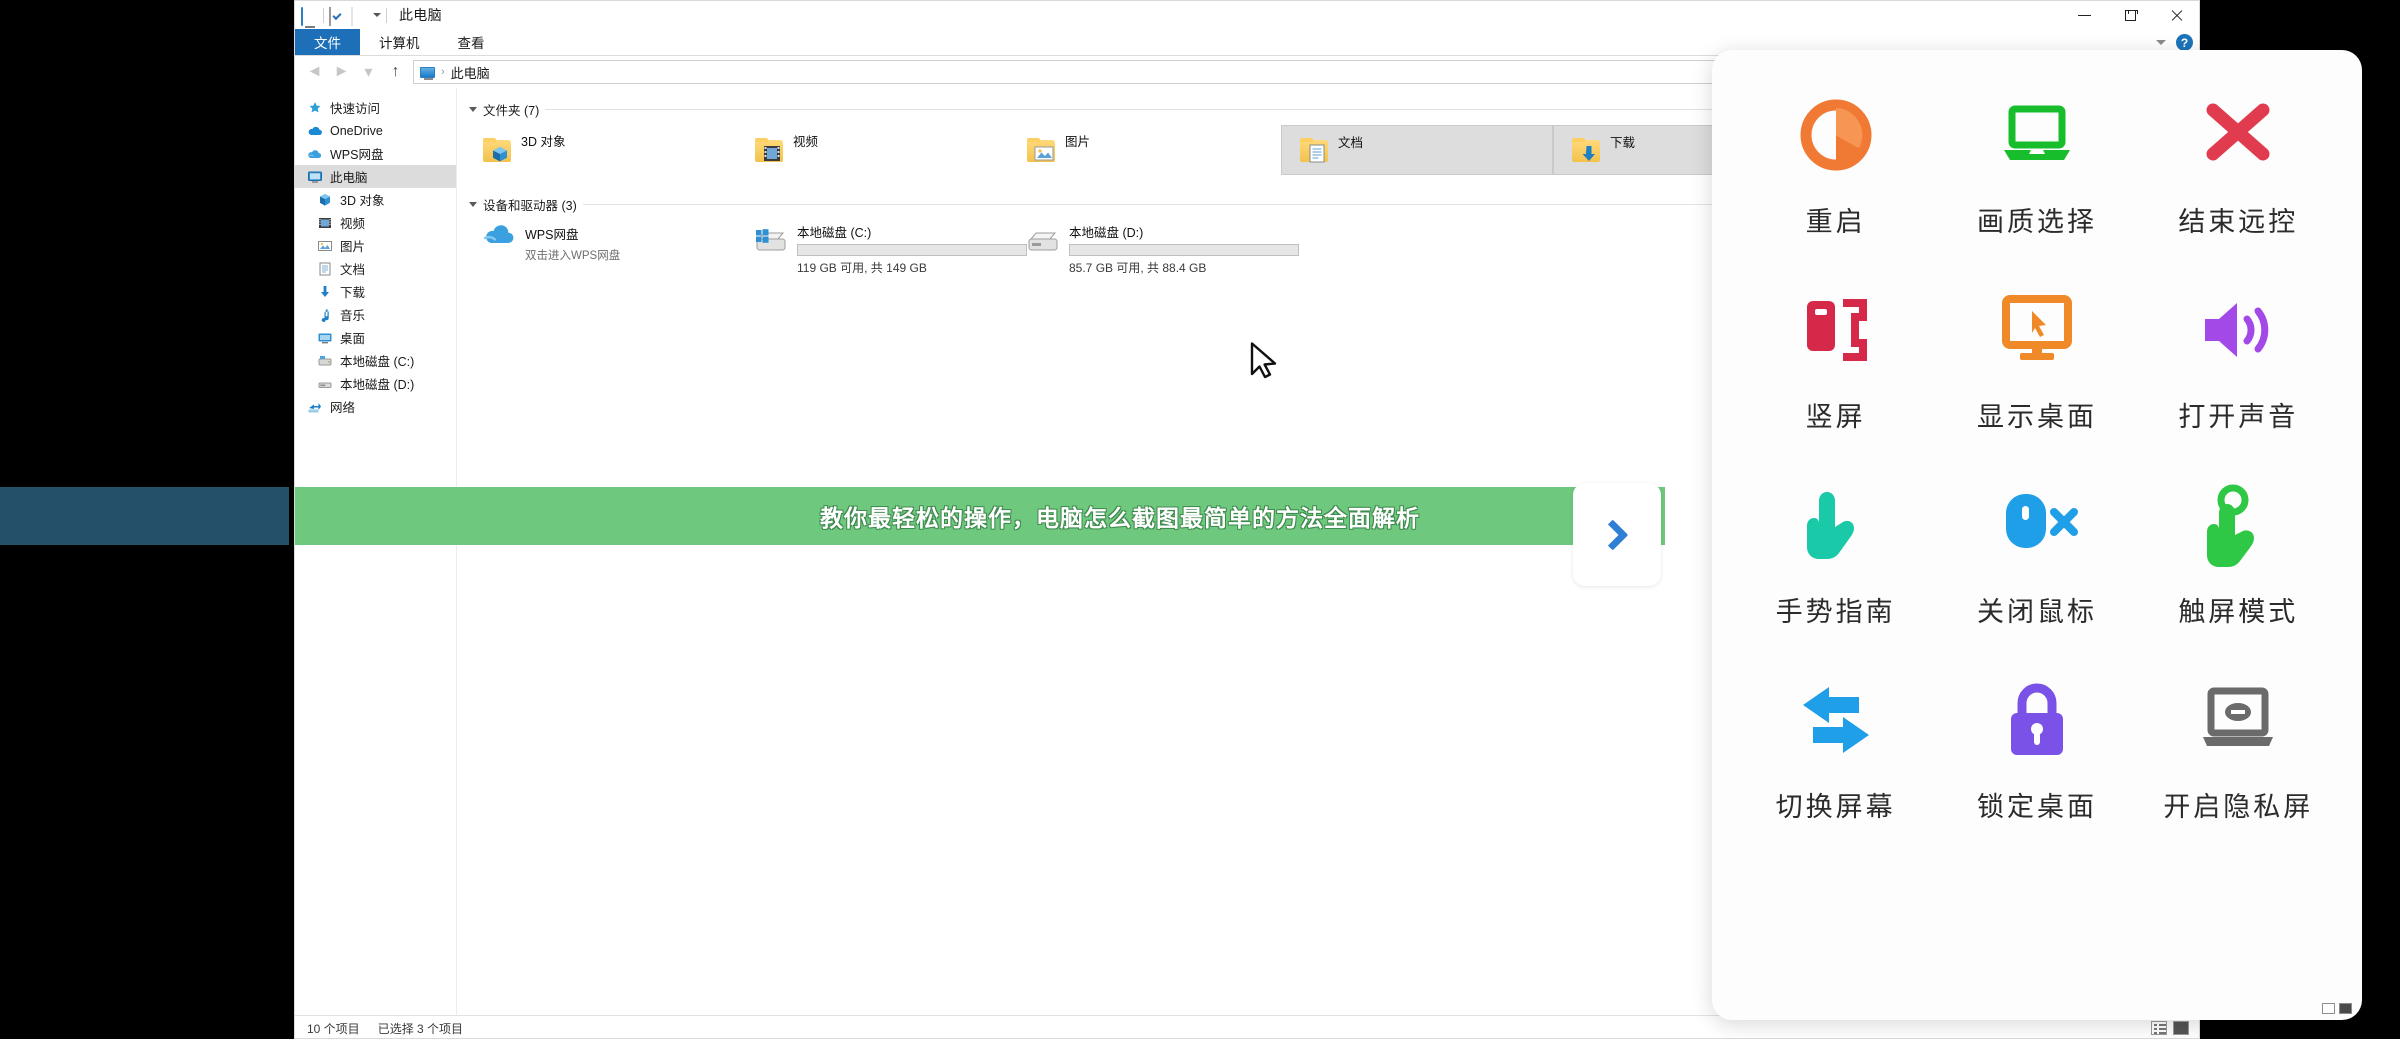 Image resolution: width=2400 pixels, height=1039 pixels. I want to click on folder-item-documents: 文档, so click(1417, 150).